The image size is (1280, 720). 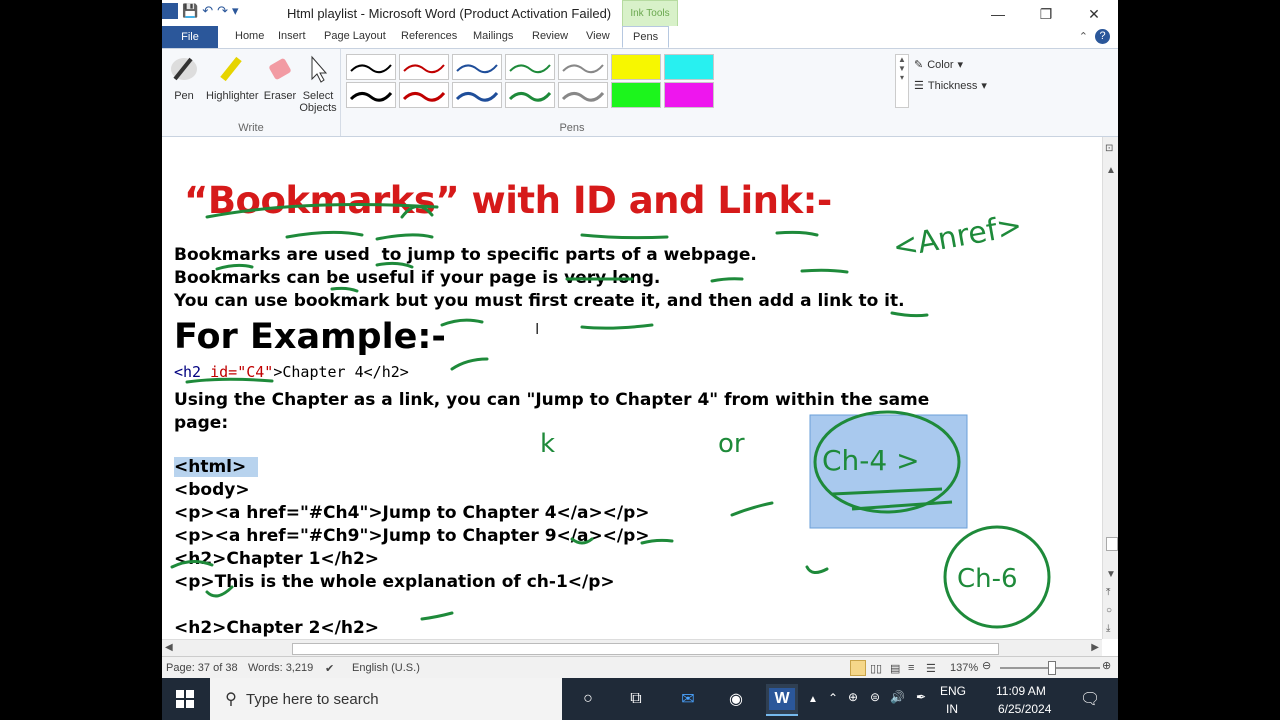 I want to click on start-button, so click(x=185, y=699).